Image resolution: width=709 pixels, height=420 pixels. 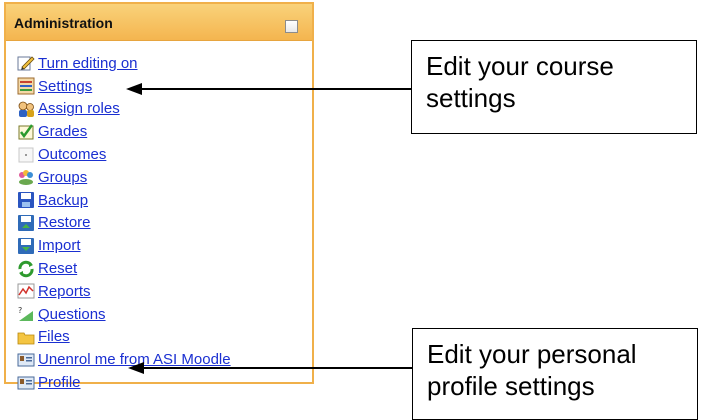 What do you see at coordinates (134, 89) in the screenshot?
I see `settings-arrowhead` at bounding box center [134, 89].